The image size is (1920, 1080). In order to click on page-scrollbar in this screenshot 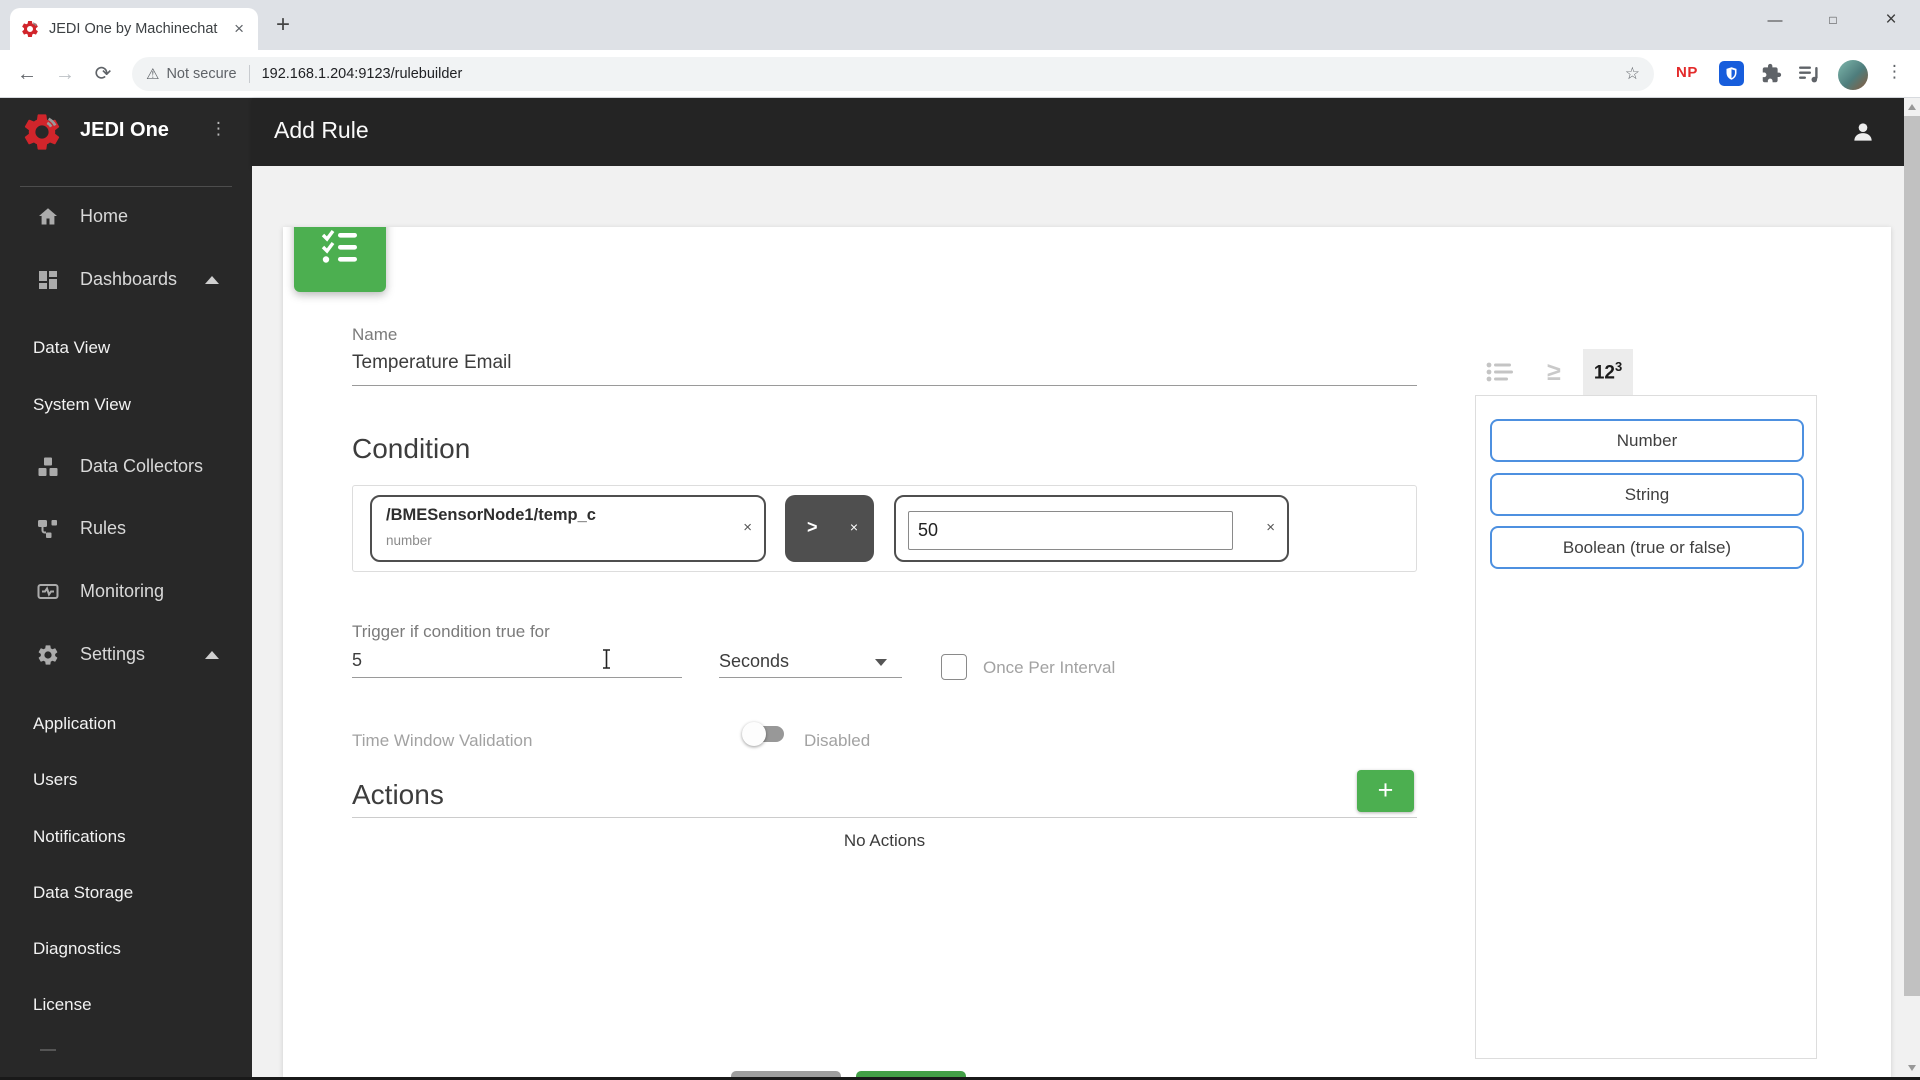, I will do `click(1912, 587)`.